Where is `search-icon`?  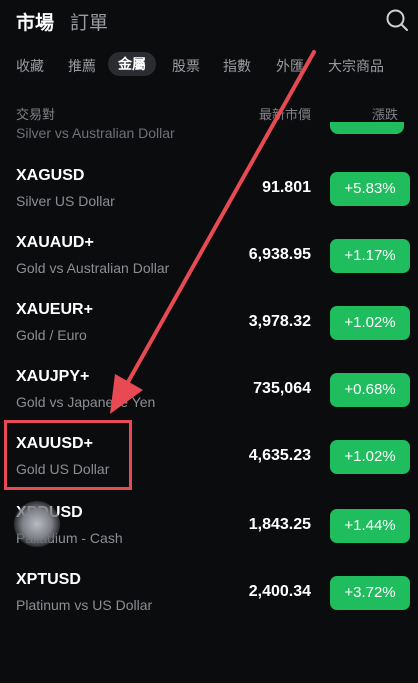 search-icon is located at coordinates (397, 20).